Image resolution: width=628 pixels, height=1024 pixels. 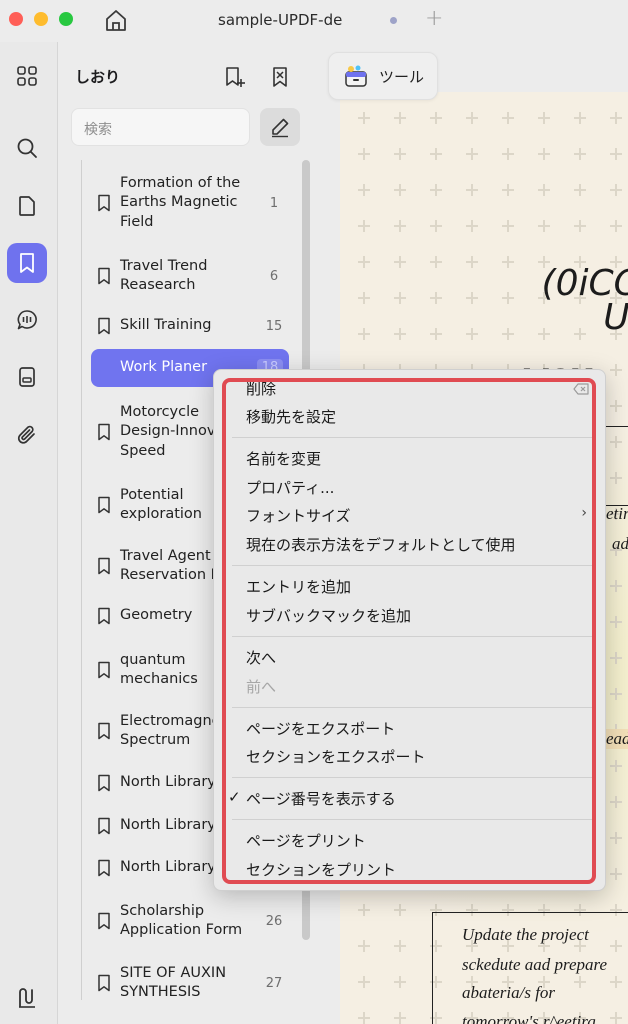 What do you see at coordinates (283, 459) in the screenshot?
I see `menu-item-rename: 名前を変更` at bounding box center [283, 459].